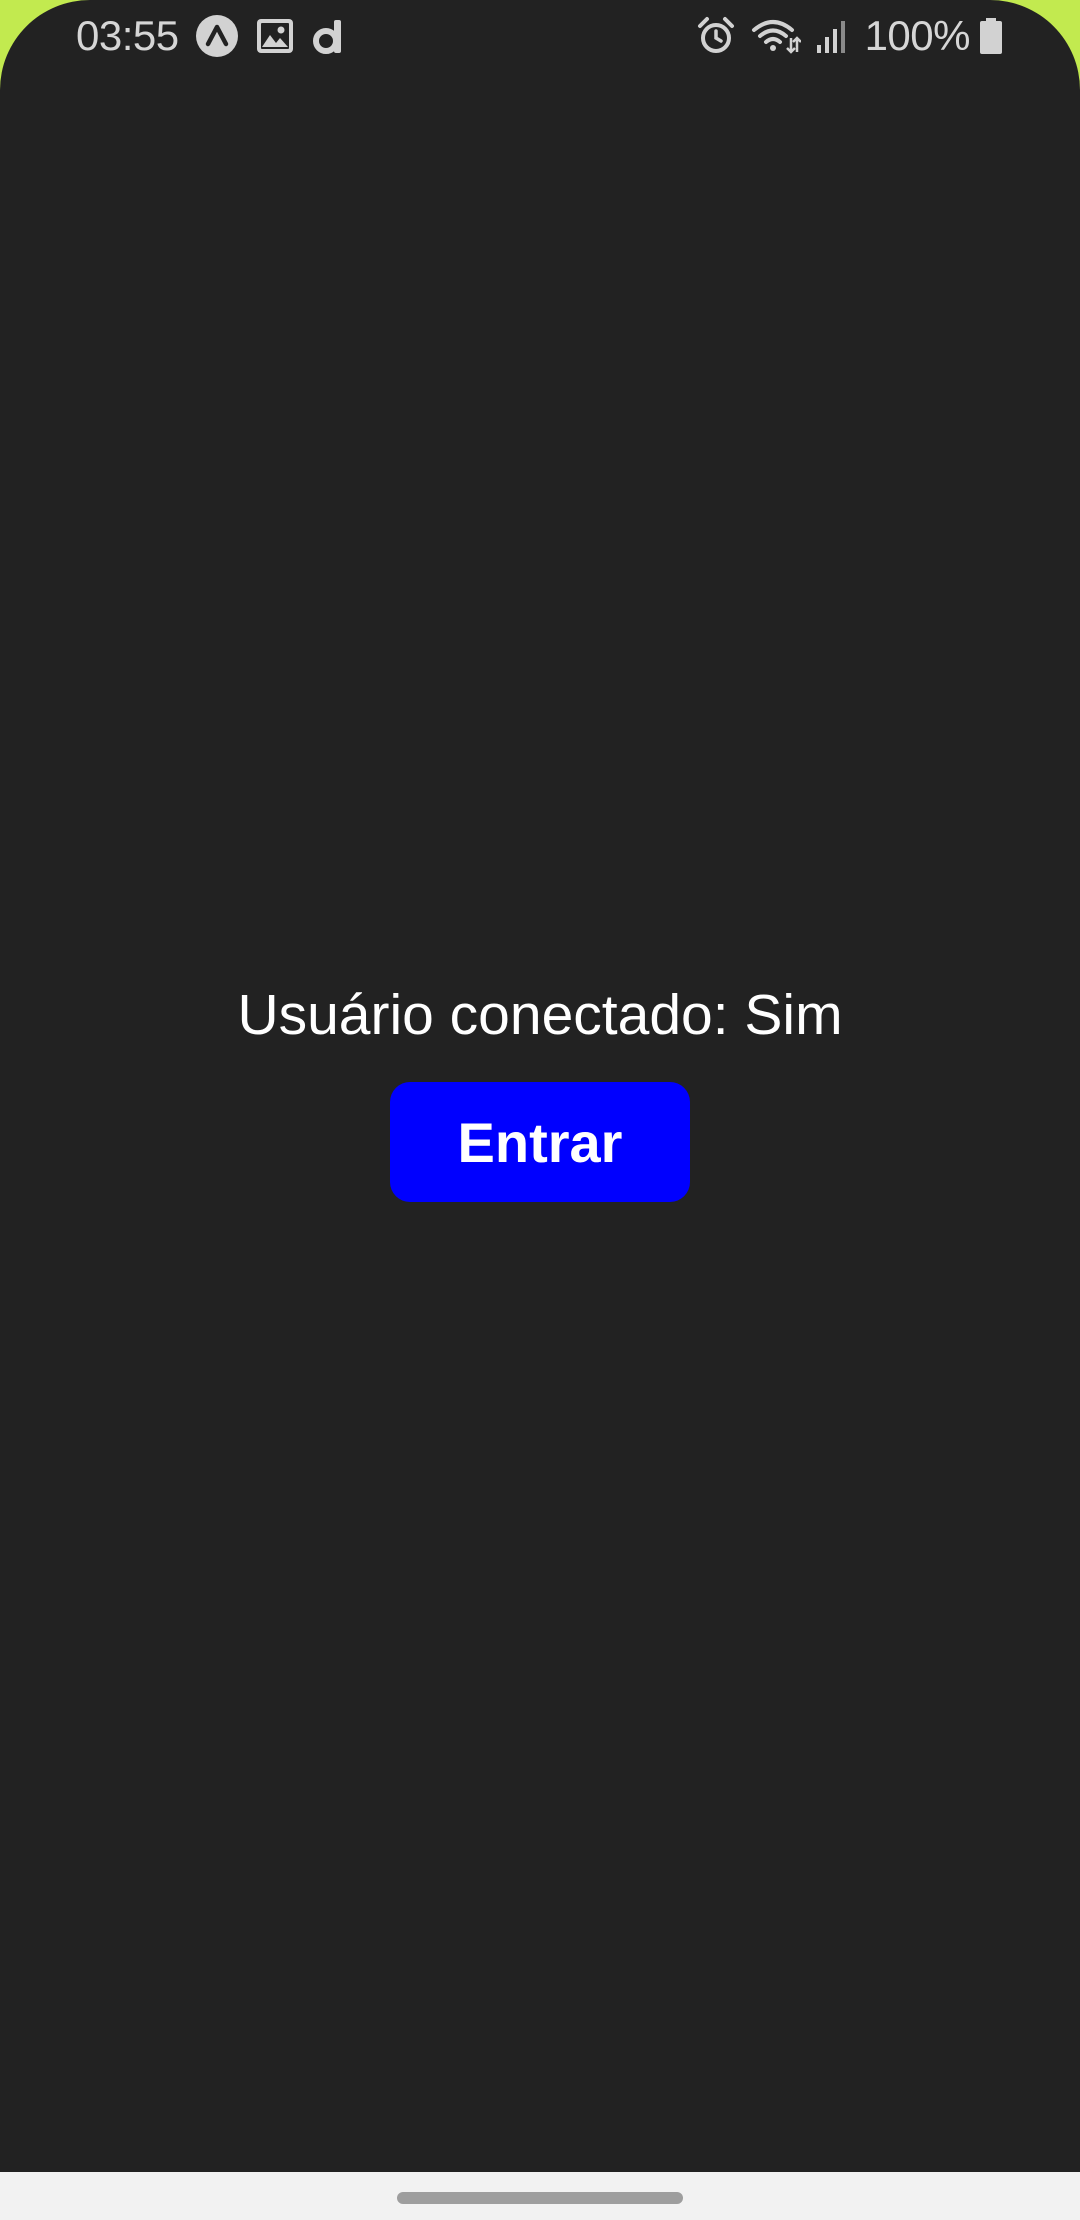 The height and width of the screenshot is (2220, 1080). What do you see at coordinates (917, 35) in the screenshot?
I see `battery-percentage: 100%` at bounding box center [917, 35].